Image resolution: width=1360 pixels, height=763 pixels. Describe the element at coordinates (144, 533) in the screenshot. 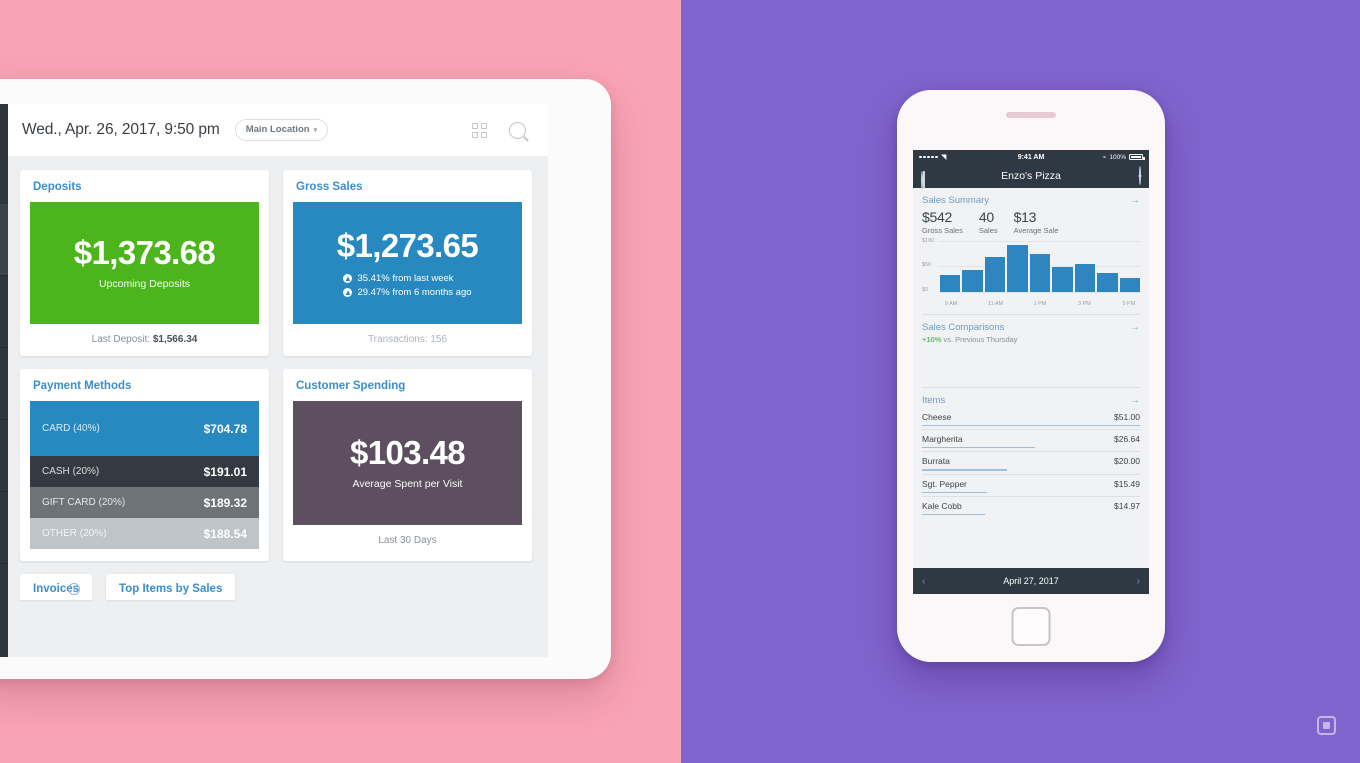

I see `payment-row-other: OTHER (20%) $188.54` at that location.